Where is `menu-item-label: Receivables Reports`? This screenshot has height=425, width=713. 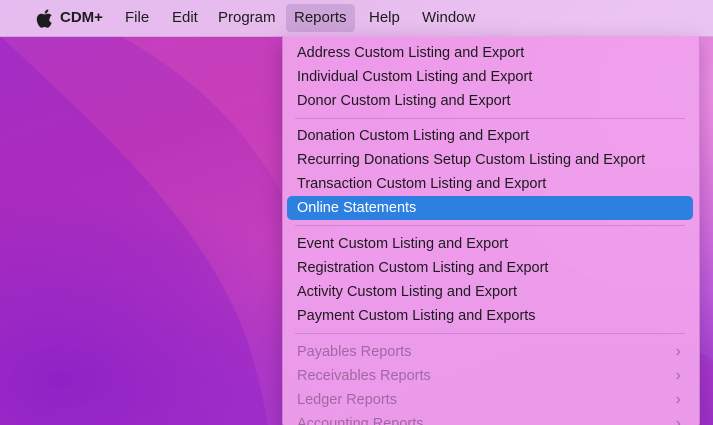 menu-item-label: Receivables Reports is located at coordinates (364, 376).